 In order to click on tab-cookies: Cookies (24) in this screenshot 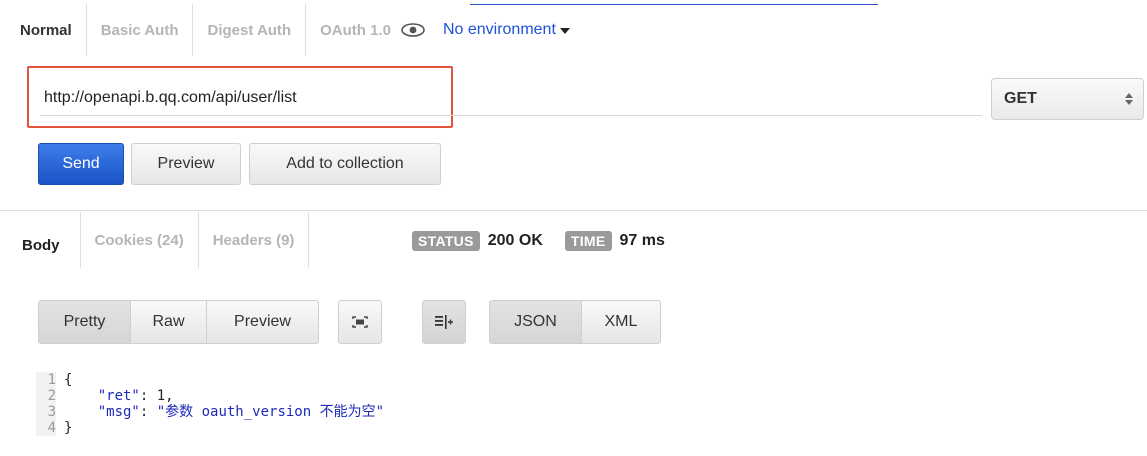, I will do `click(140, 240)`.